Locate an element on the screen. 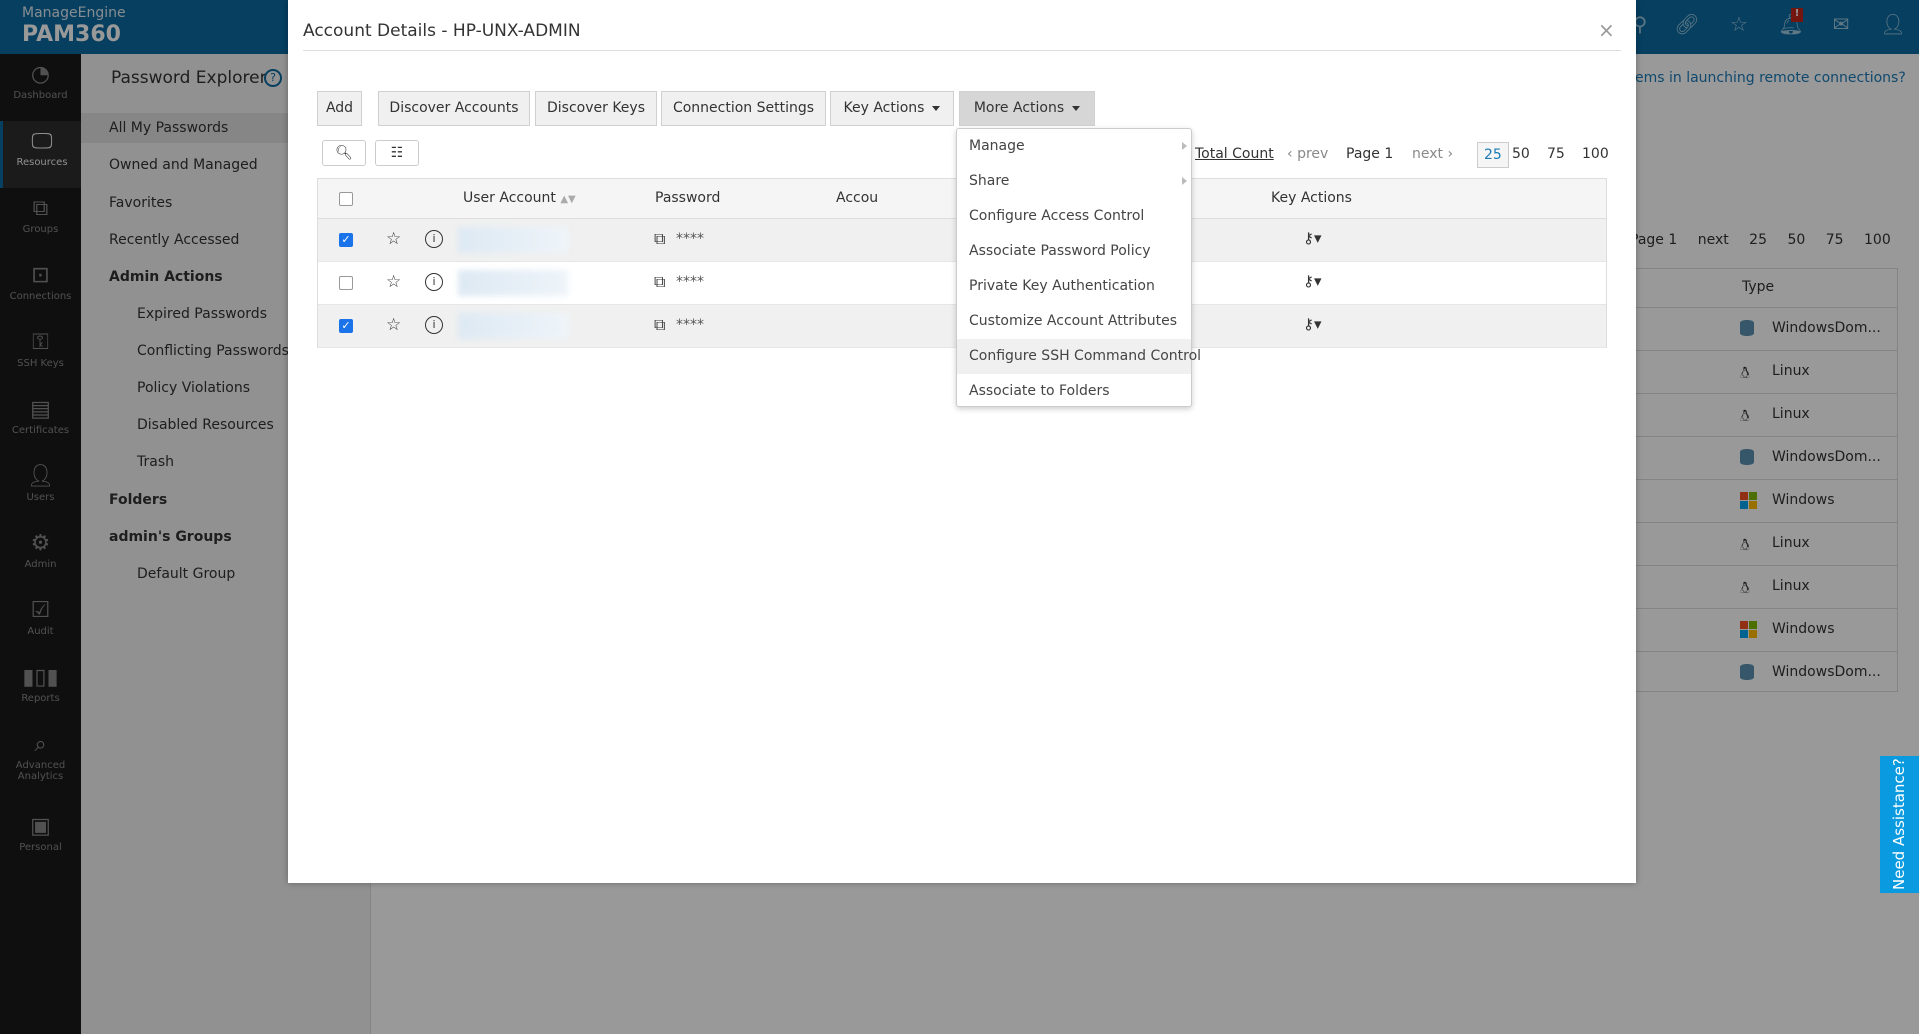  add-button: Add is located at coordinates (339, 108).